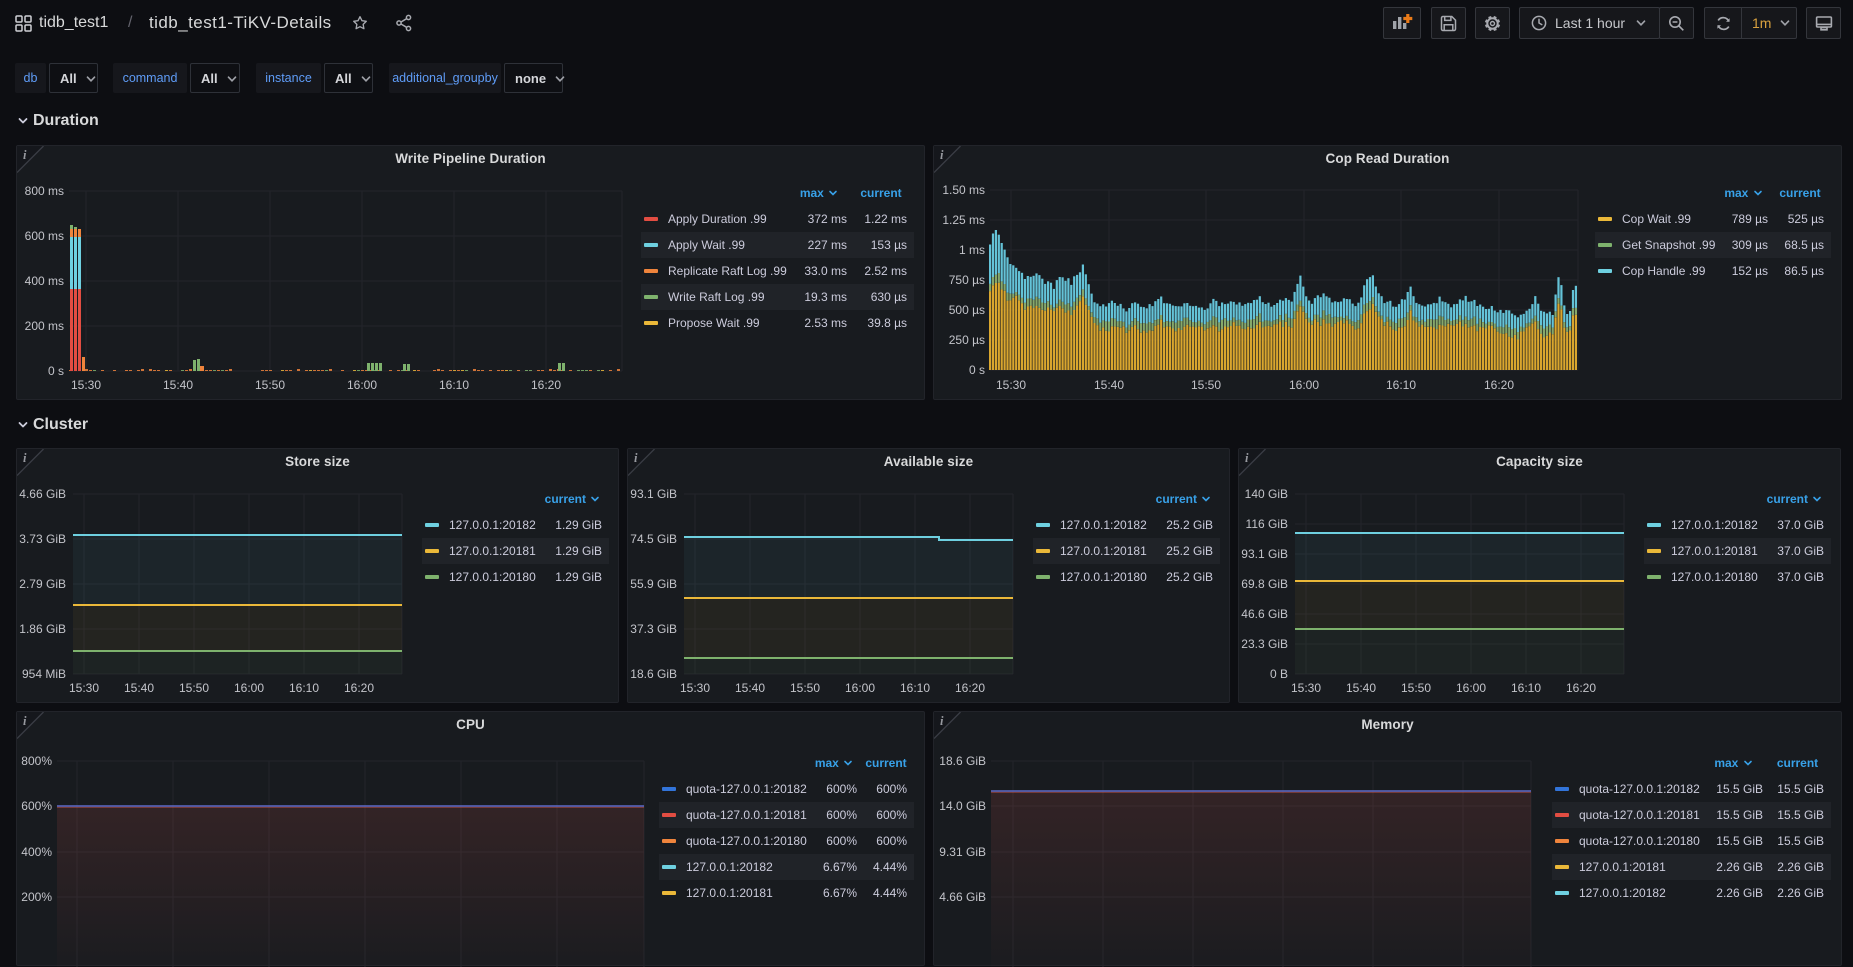 The height and width of the screenshot is (967, 1853). Describe the element at coordinates (967, 340) in the screenshot. I see `svg-text: 250 µs` at that location.